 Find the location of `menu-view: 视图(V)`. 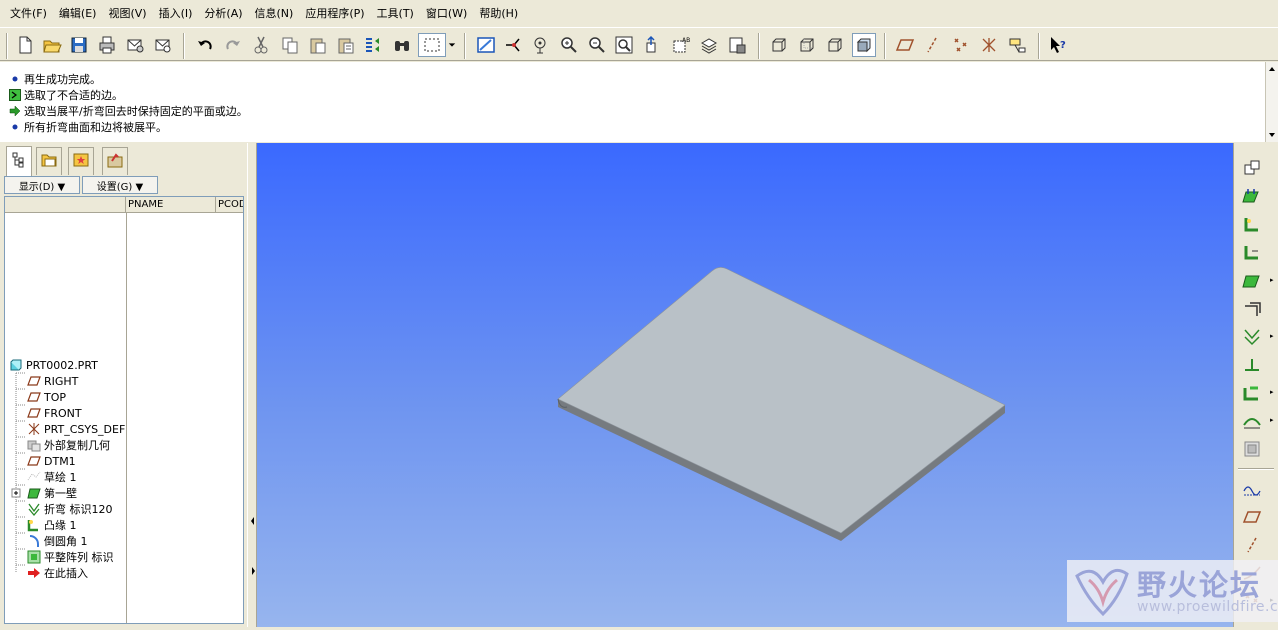

menu-view: 视图(V) is located at coordinates (127, 14).